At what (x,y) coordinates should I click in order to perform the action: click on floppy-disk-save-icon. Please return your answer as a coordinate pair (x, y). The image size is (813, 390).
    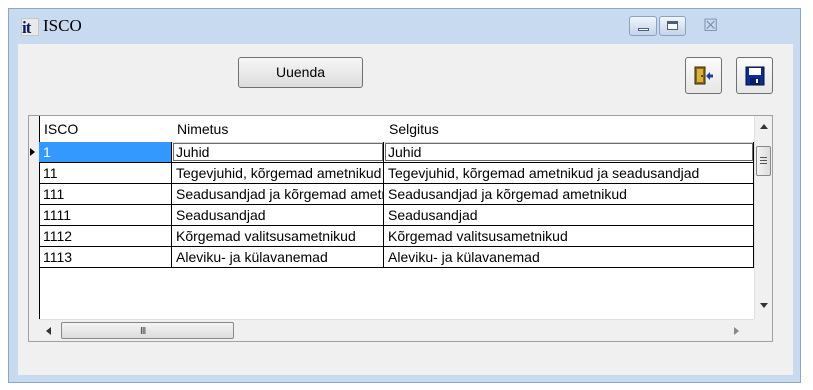
    Looking at the image, I should click on (755, 76).